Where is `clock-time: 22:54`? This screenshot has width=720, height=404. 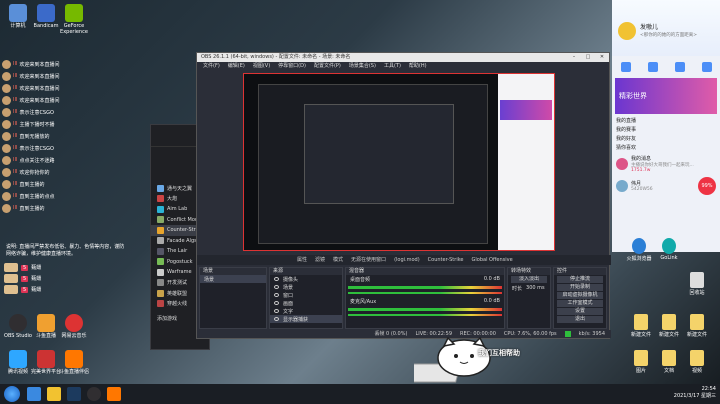
clock-time: 22:54 is located at coordinates (708, 389).